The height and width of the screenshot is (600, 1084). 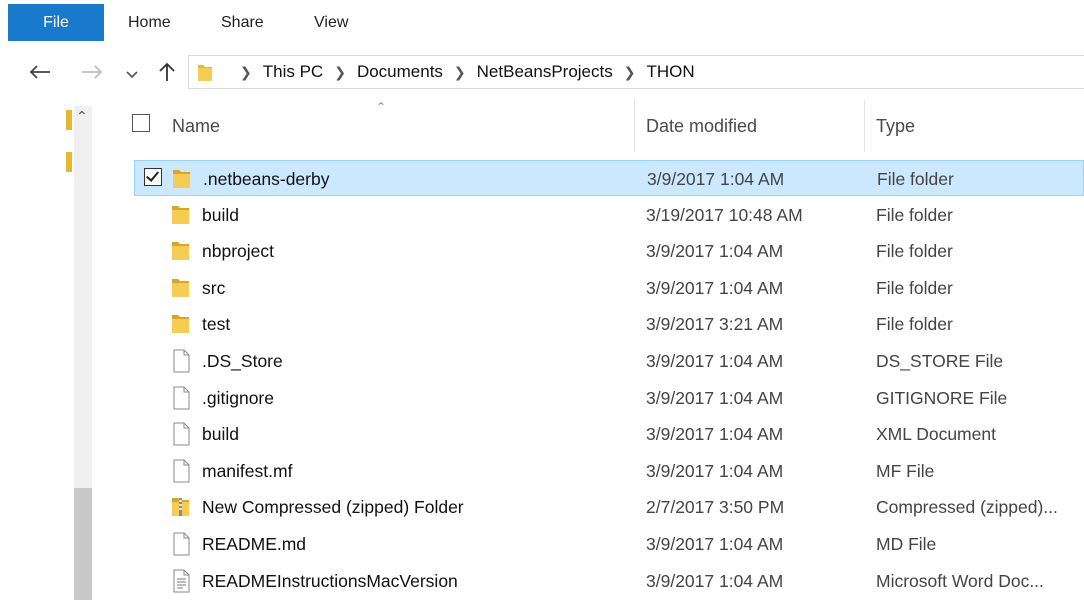 I want to click on file-name: README.md, so click(x=254, y=544).